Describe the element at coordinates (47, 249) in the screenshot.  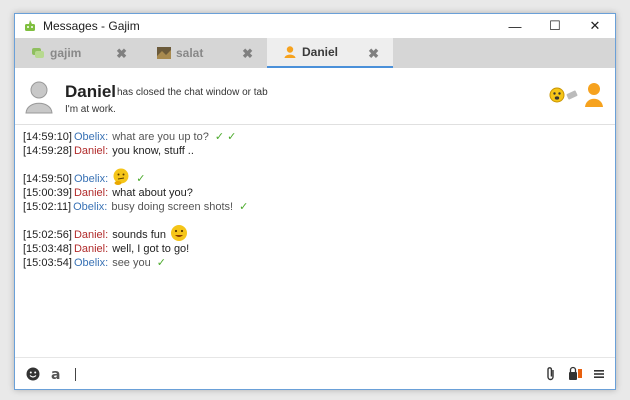
I see `message-timestamp: [15:03:48]` at that location.